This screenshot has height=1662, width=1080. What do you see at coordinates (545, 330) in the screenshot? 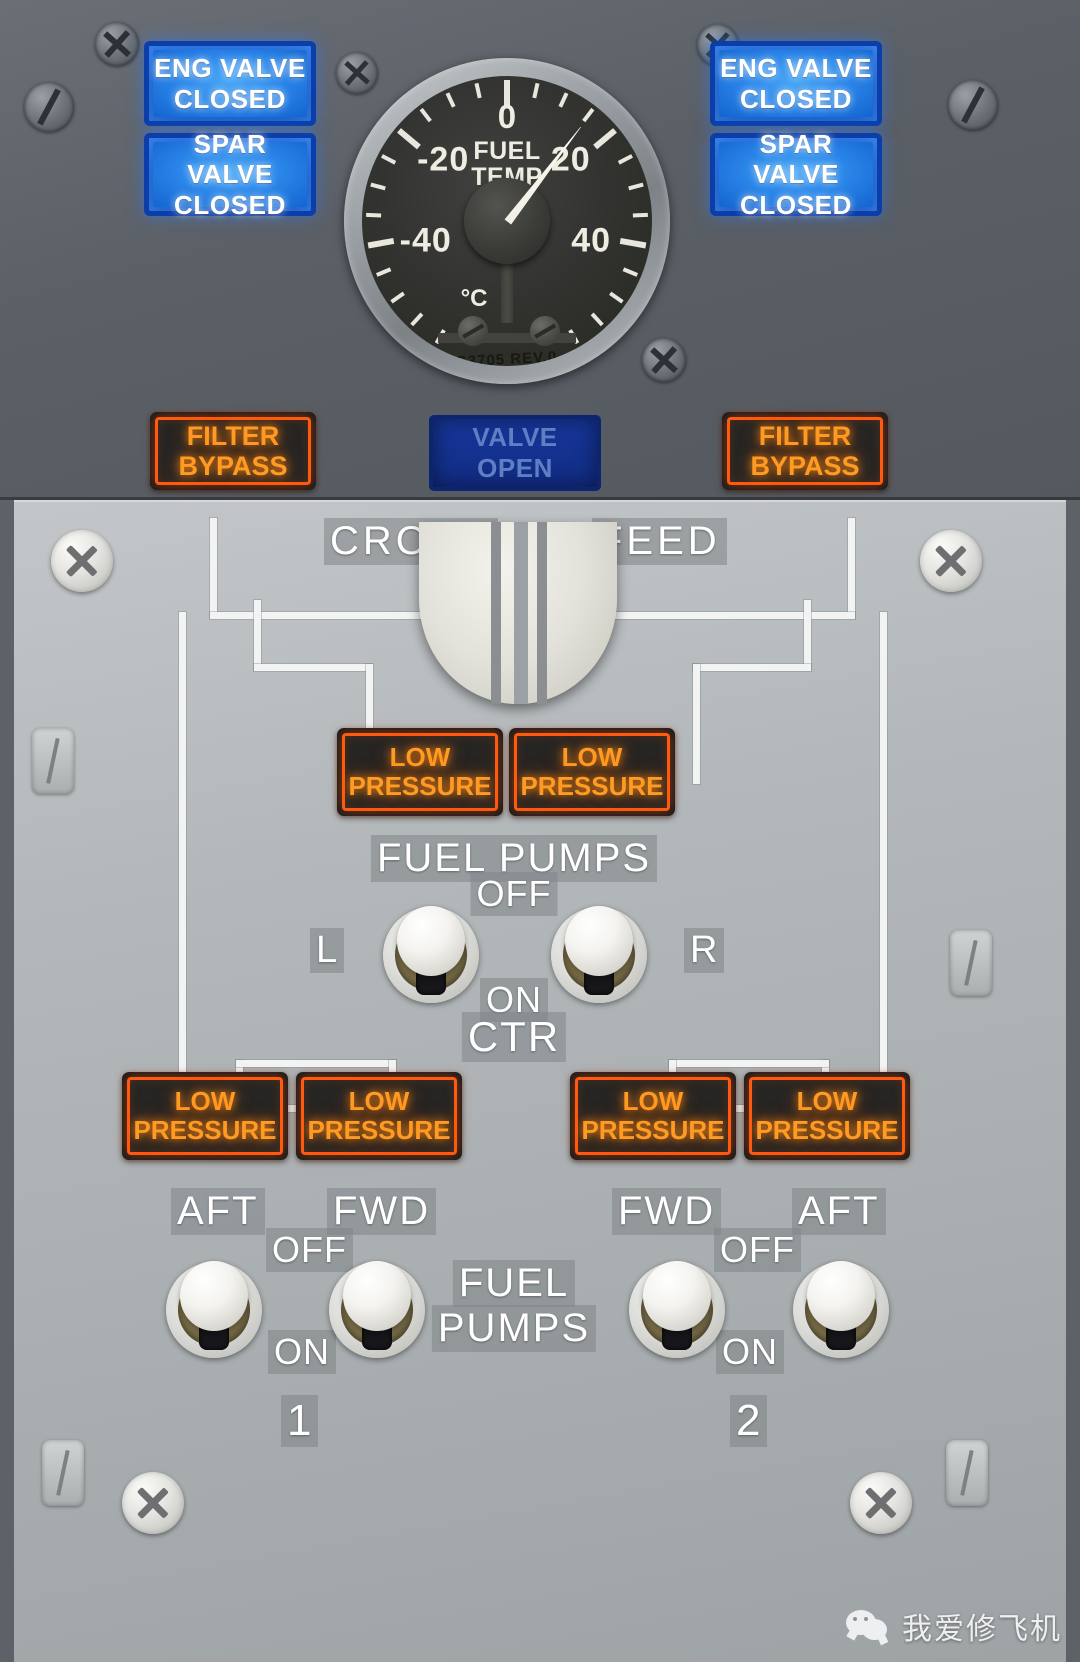
I see `gauge-adjust-screw-right` at bounding box center [545, 330].